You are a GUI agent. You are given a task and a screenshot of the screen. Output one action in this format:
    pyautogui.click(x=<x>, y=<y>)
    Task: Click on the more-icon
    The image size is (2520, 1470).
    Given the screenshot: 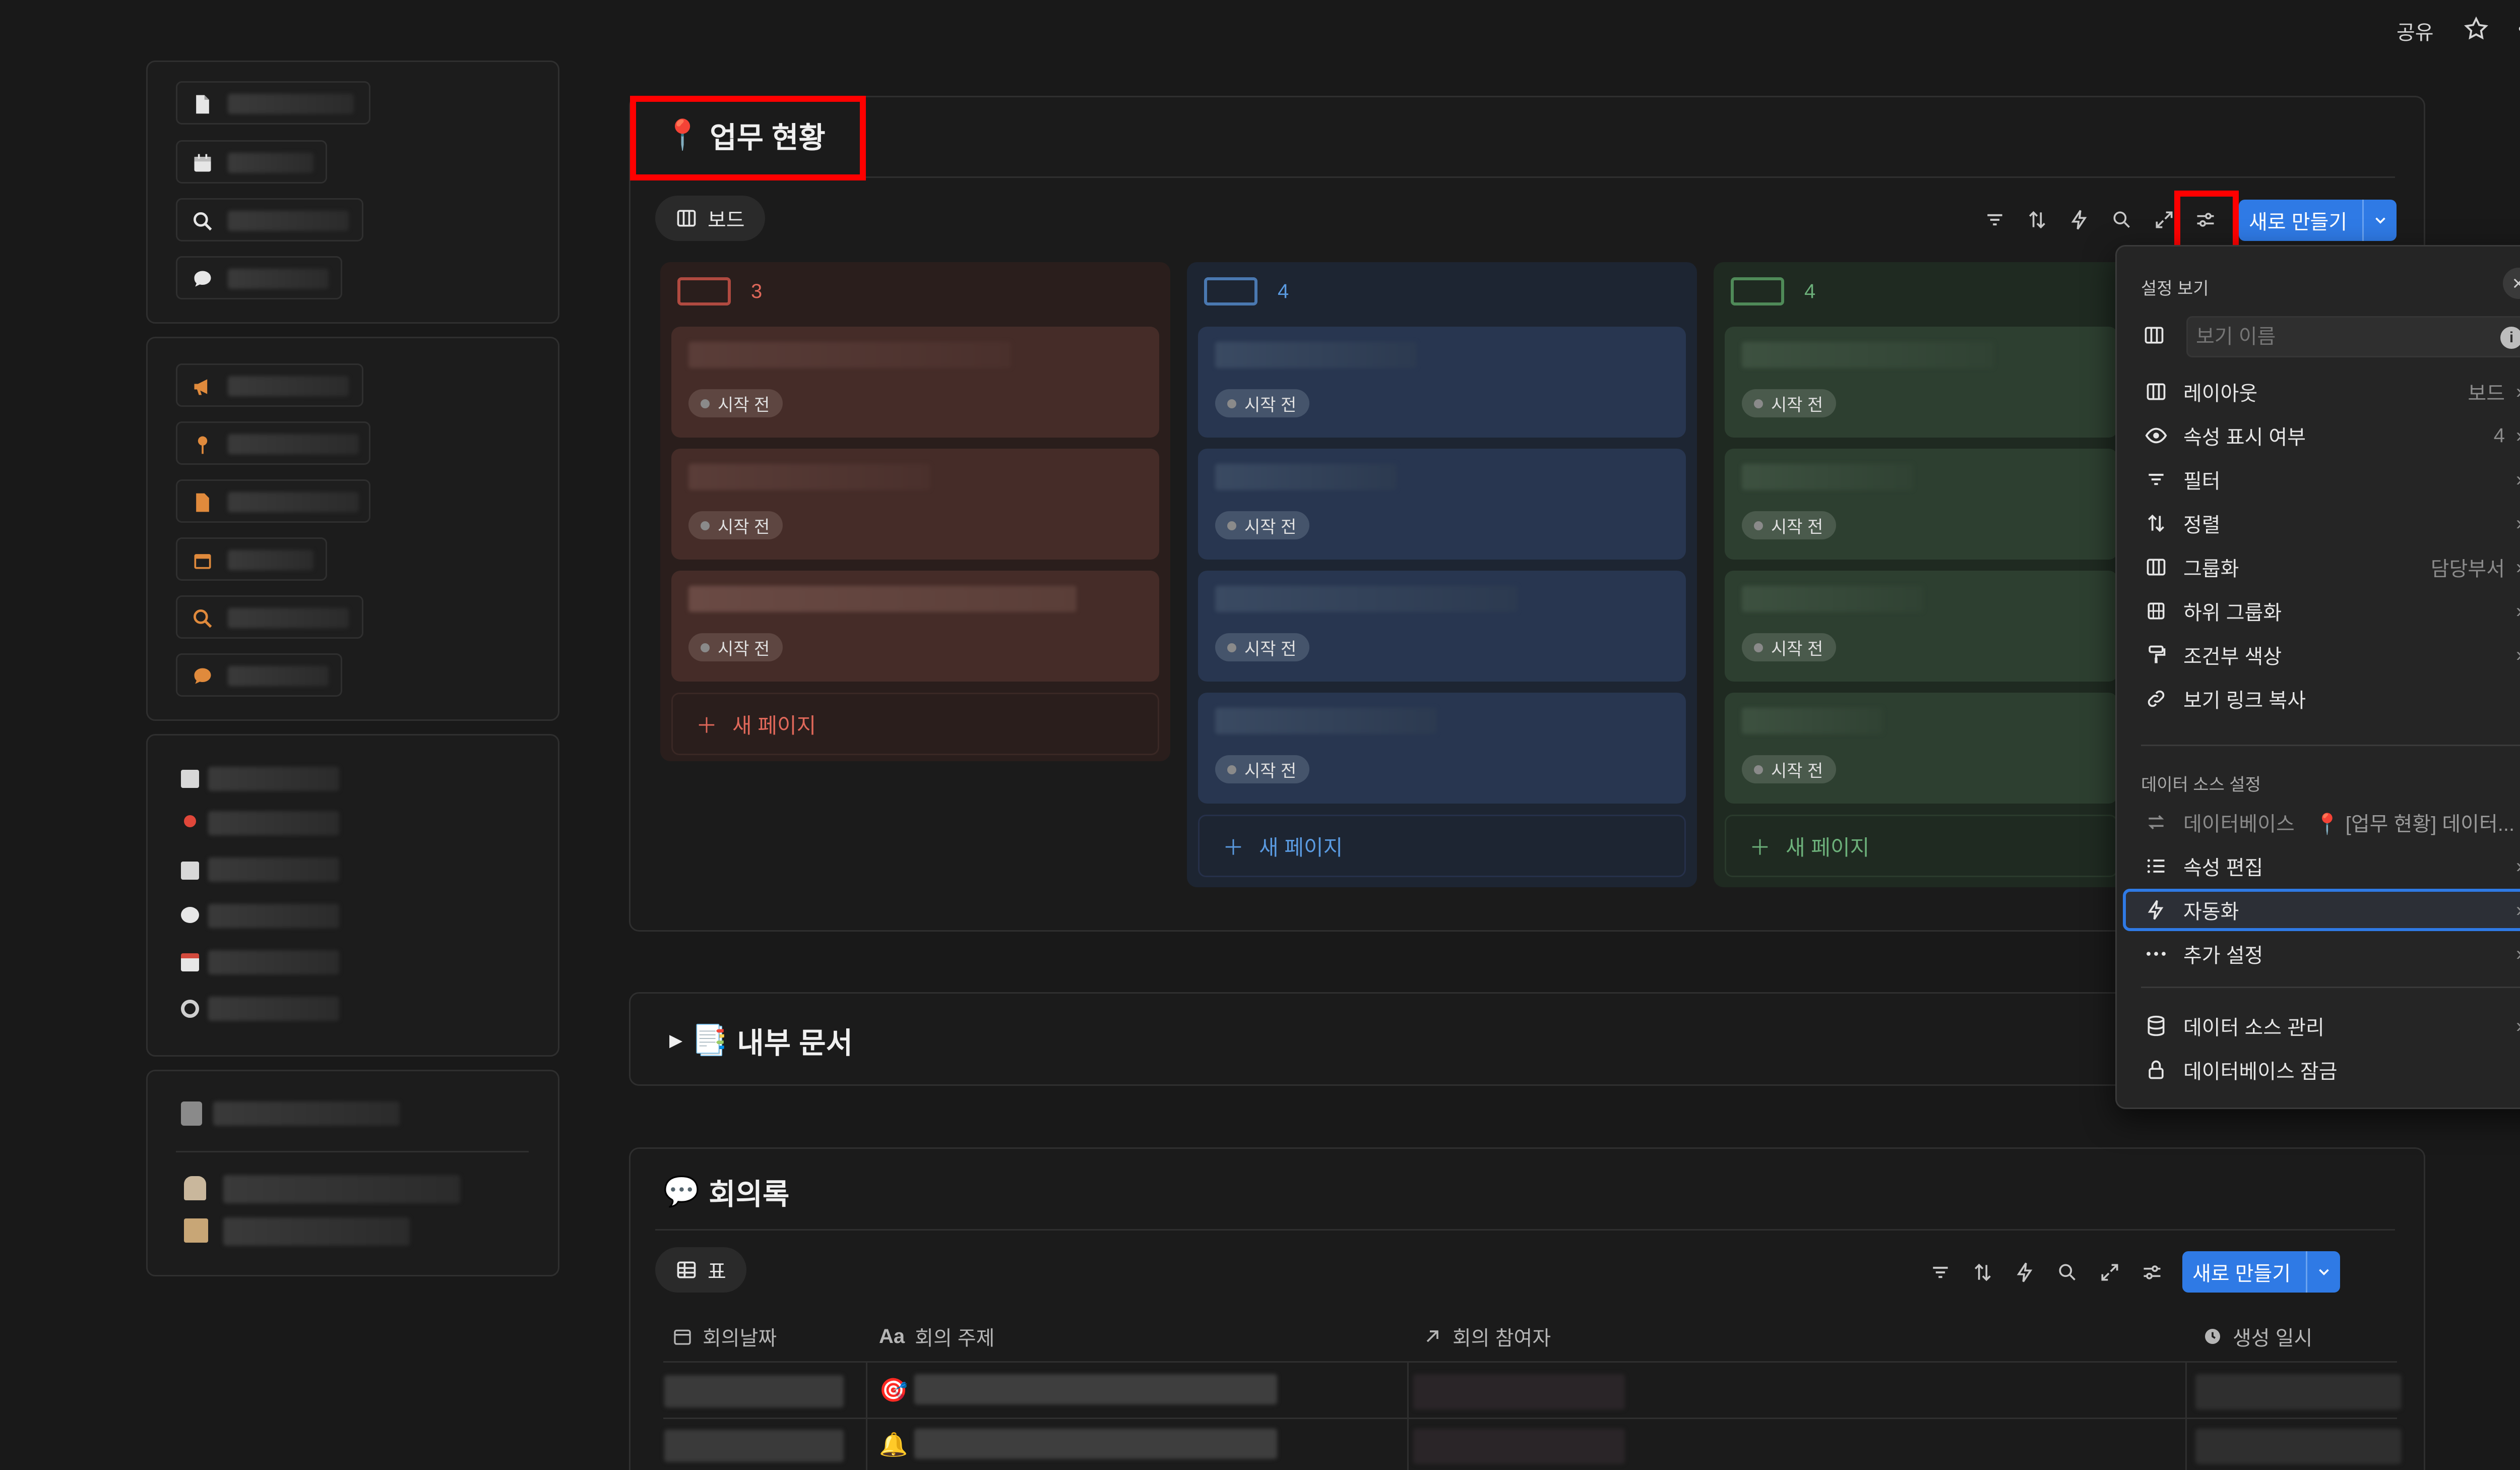 What is the action you would take?
    pyautogui.click(x=2517, y=28)
    